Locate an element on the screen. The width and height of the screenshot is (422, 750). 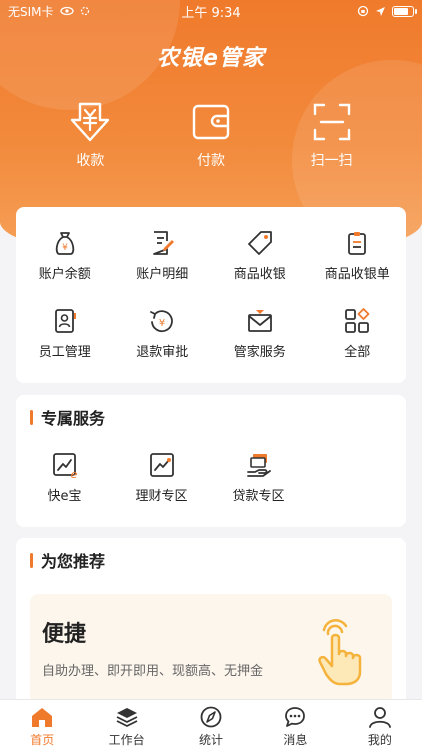
exclusive-label: 理财专区 is located at coordinates (161, 496).